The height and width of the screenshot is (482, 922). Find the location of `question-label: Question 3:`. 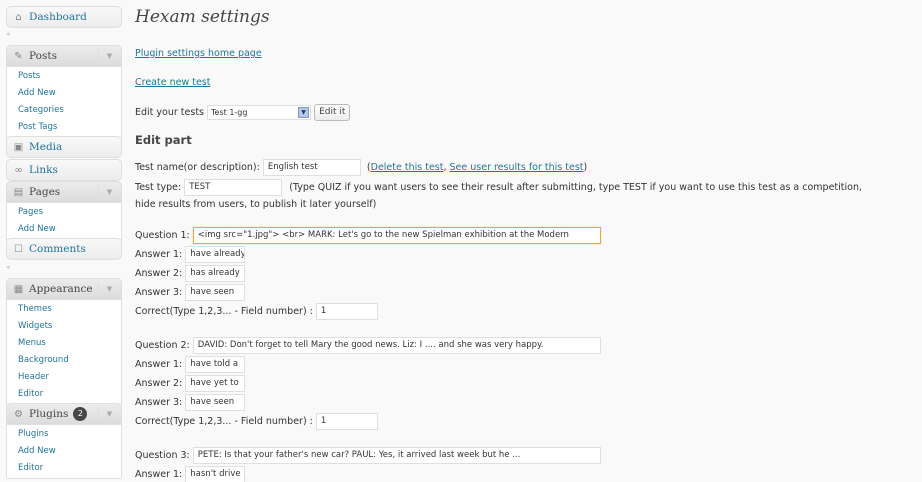

question-label: Question 3: is located at coordinates (162, 455).